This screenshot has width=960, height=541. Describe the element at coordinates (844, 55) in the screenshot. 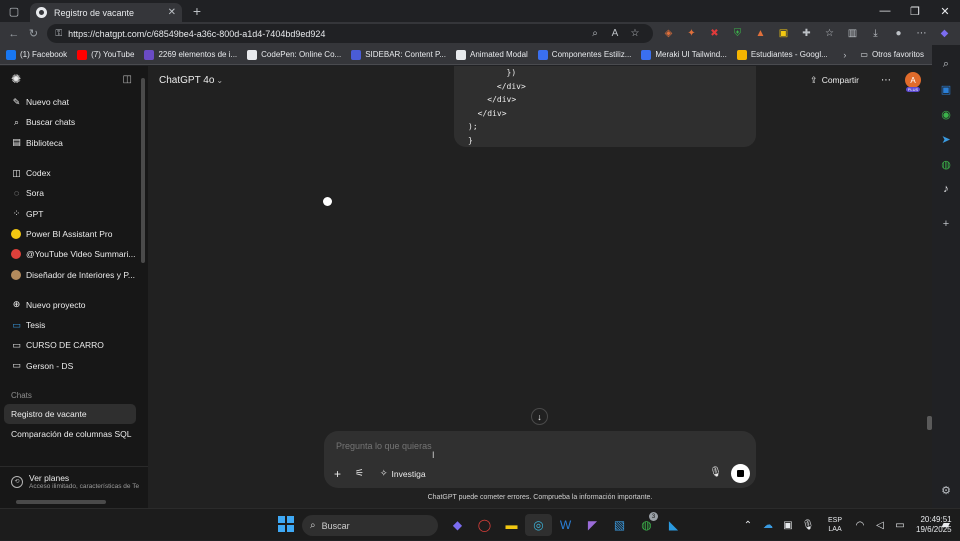

I see `bookmarks-overflow-icon: ›` at that location.